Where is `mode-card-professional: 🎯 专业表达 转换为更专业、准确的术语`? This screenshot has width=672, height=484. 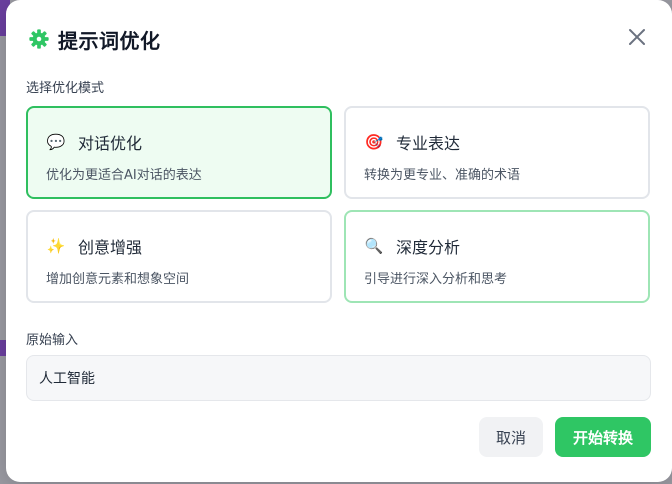
mode-card-professional: 🎯 专业表达 转换为更专业、准确的术语 is located at coordinates (497, 152).